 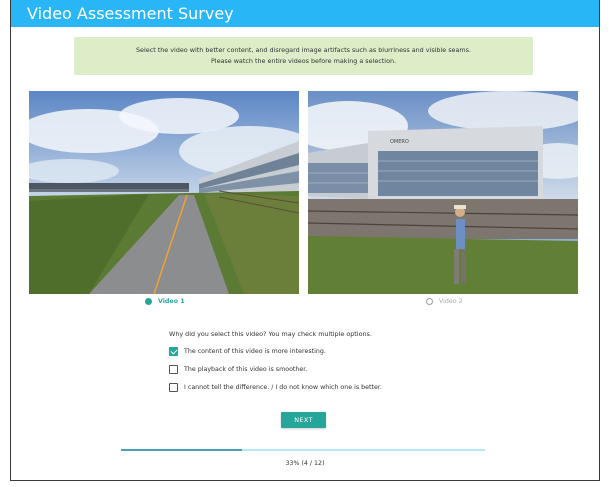 I want to click on reason-option-label: The playback of this video is smoother., so click(x=246, y=369).